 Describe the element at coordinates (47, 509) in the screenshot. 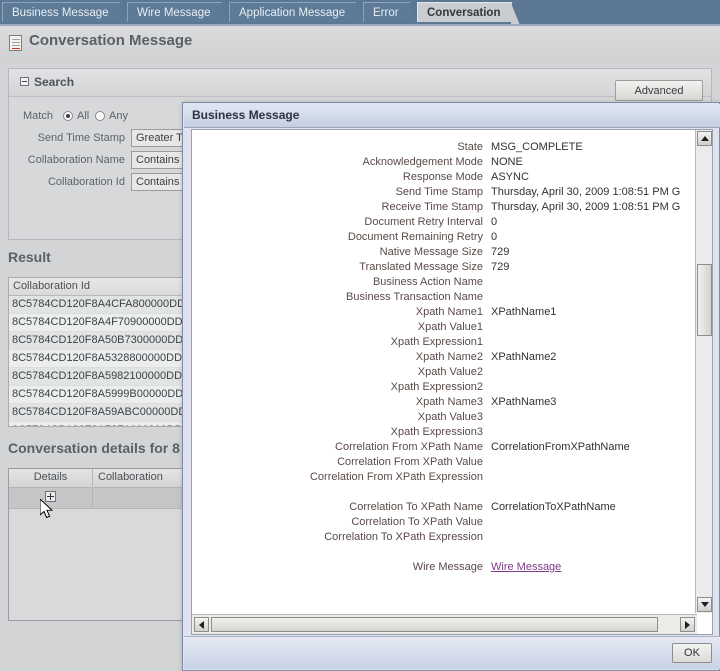

I see `mouse-cursor` at that location.